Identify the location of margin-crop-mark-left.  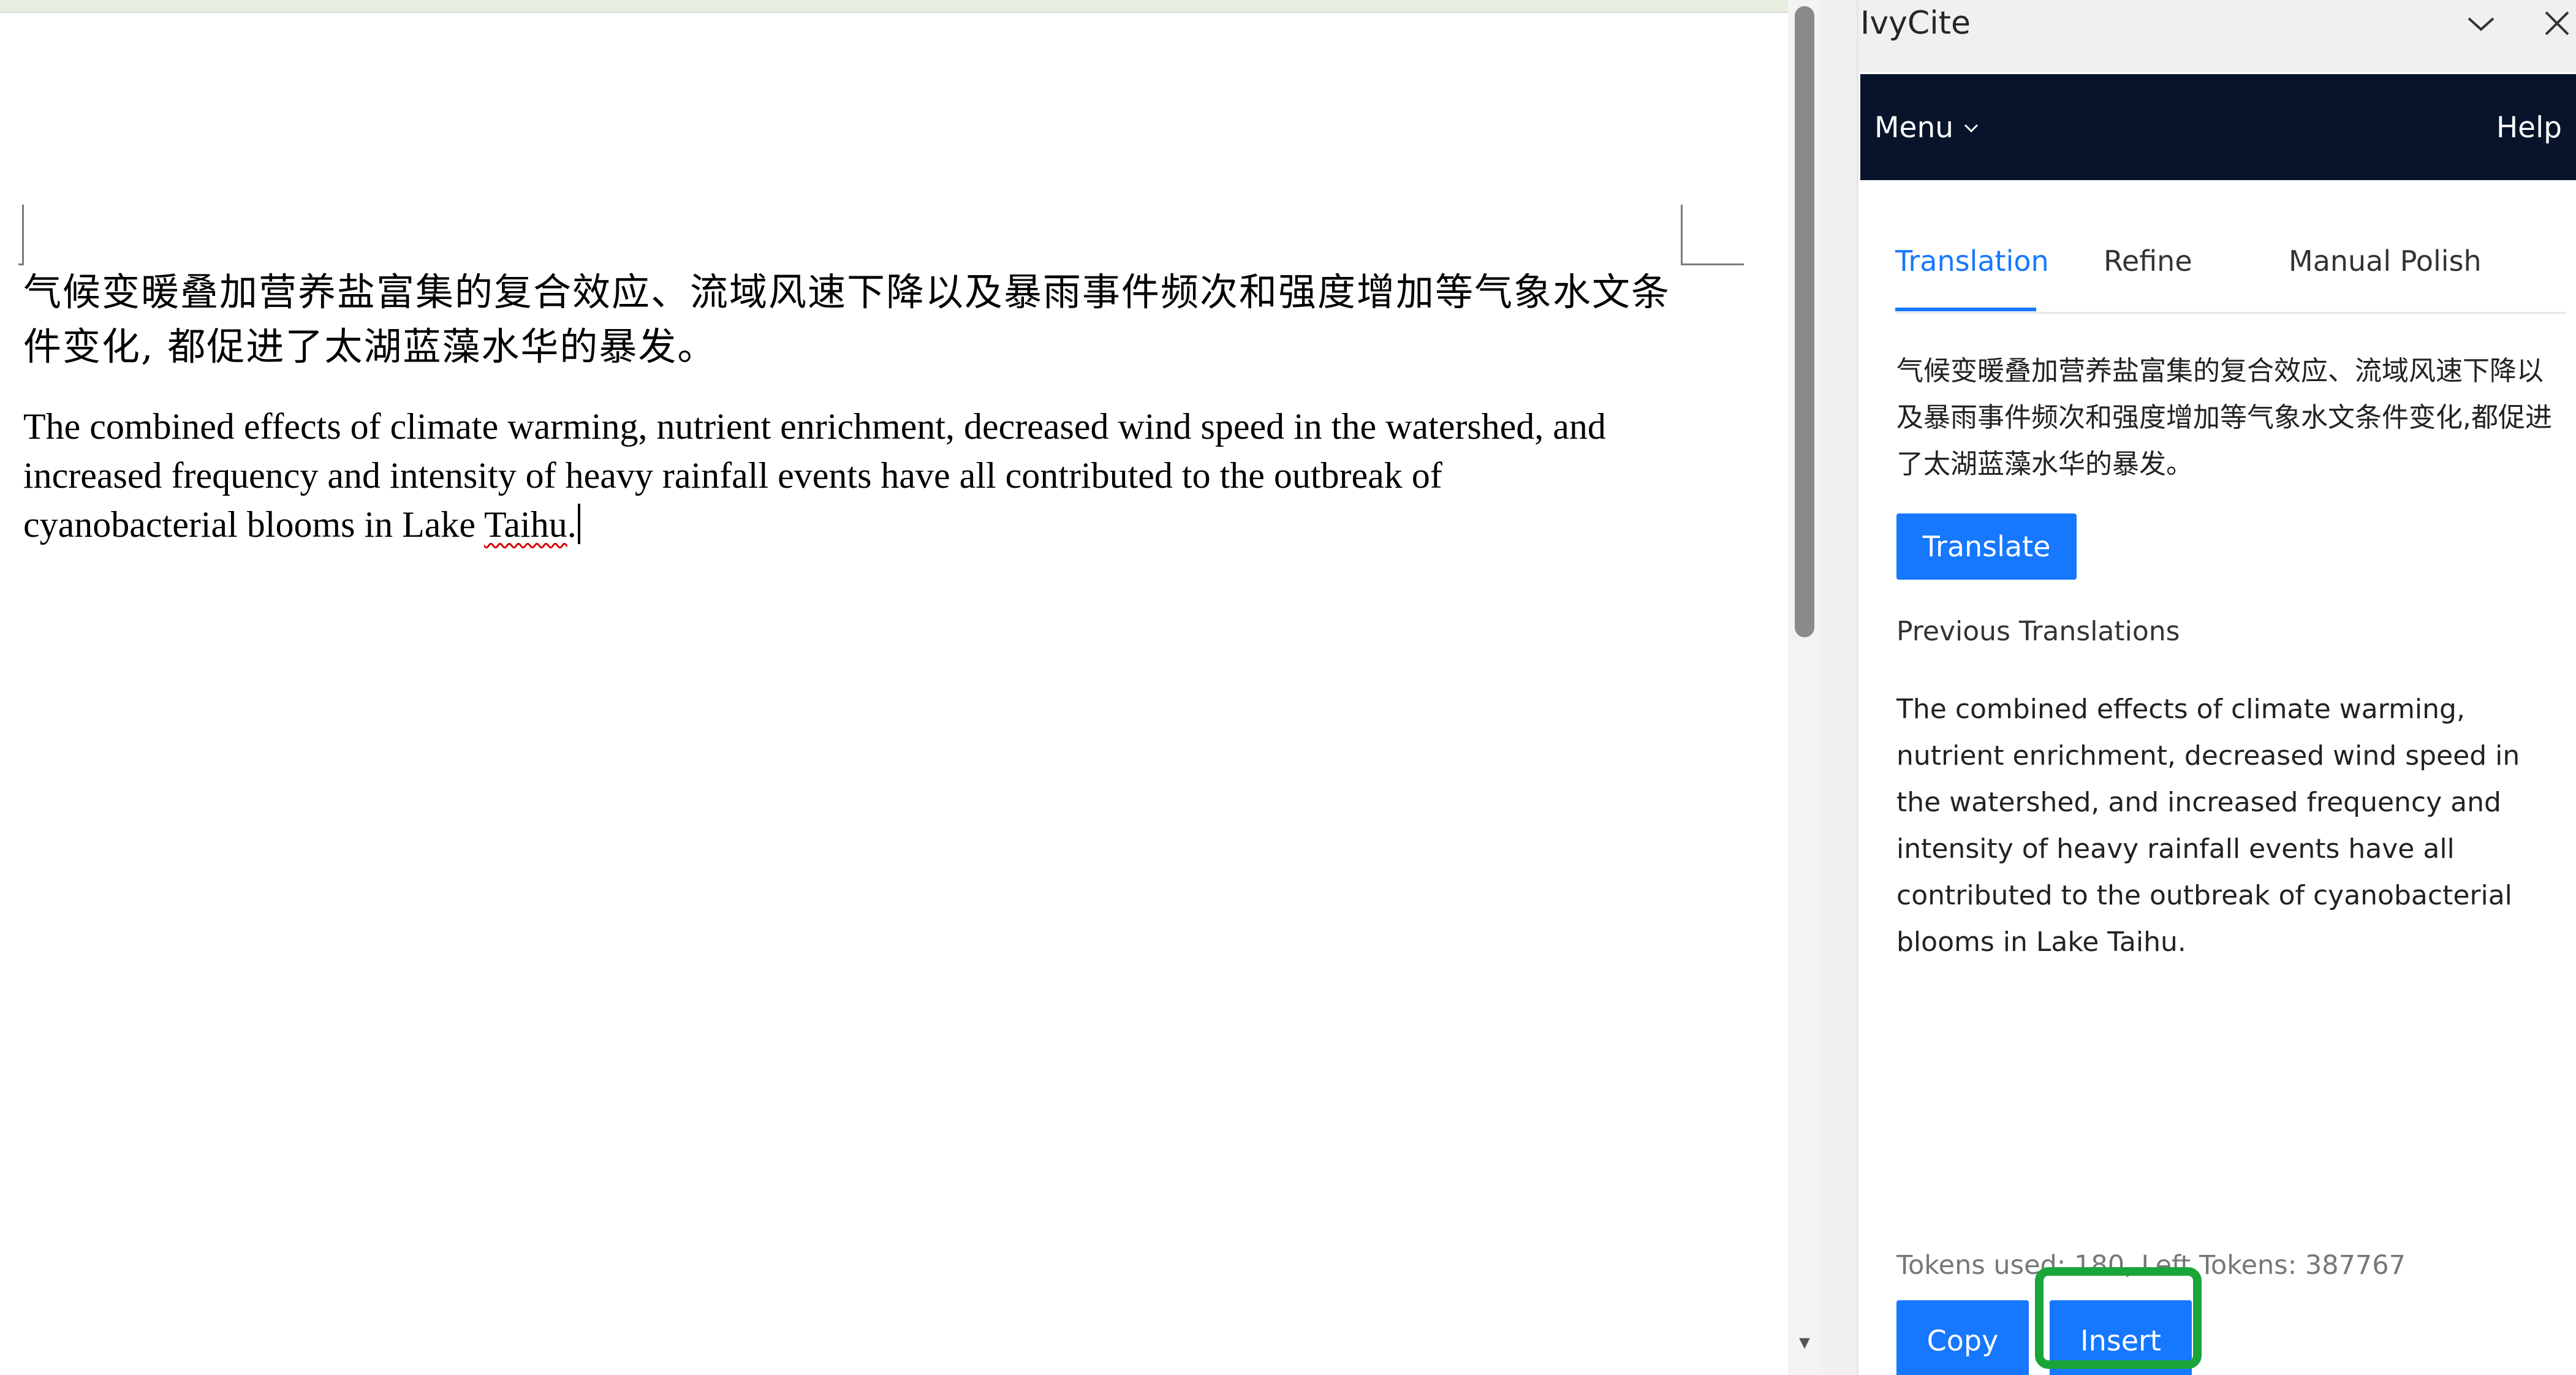
(21, 235).